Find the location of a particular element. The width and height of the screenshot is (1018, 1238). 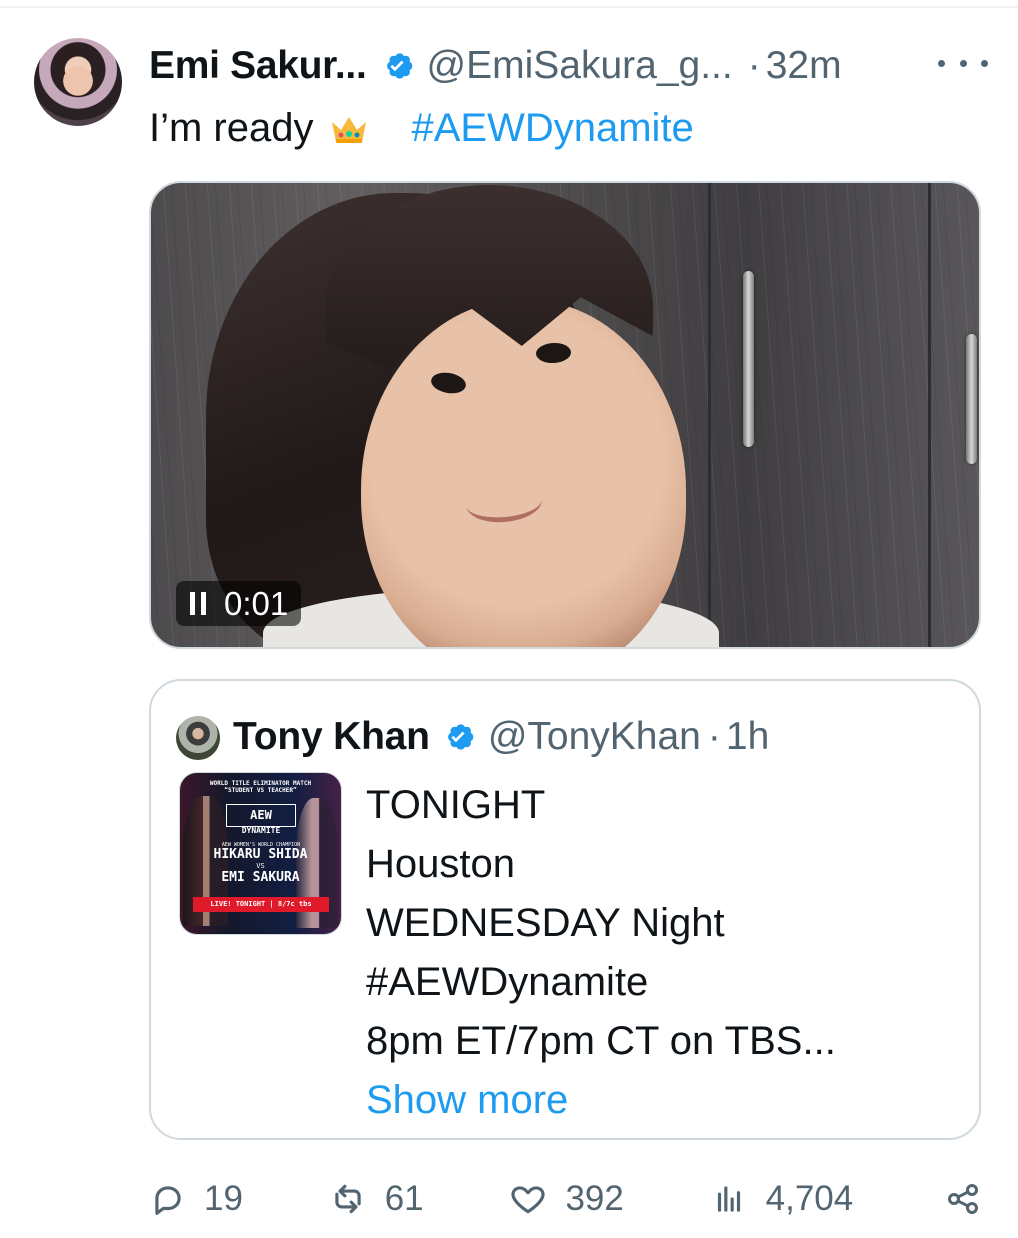

video-timestamp: 0:01 is located at coordinates (256, 603).